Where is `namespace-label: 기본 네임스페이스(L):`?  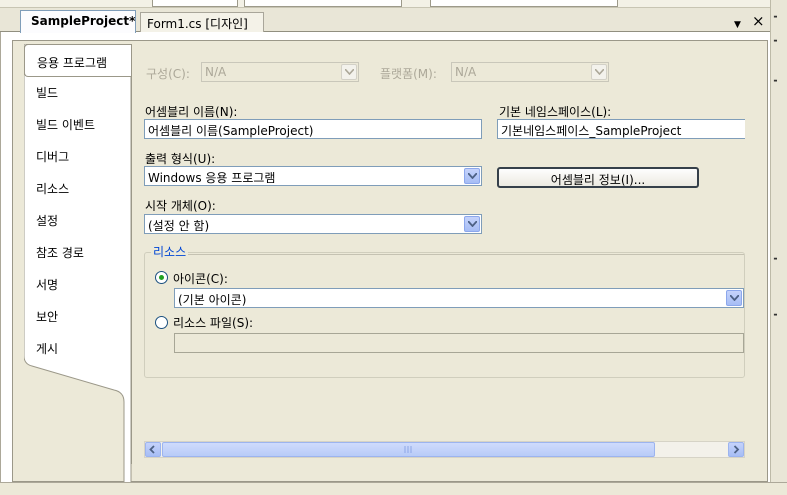
namespace-label: 기본 네임스페이스(L): is located at coordinates (555, 112).